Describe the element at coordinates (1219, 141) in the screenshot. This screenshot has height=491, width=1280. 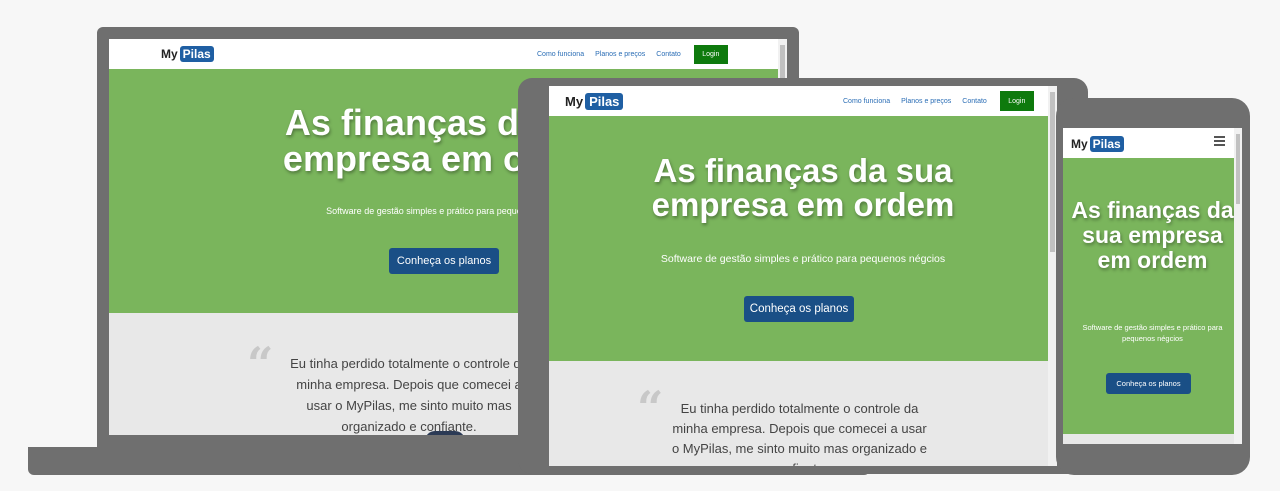
I see `hamburger-menu-icon` at that location.